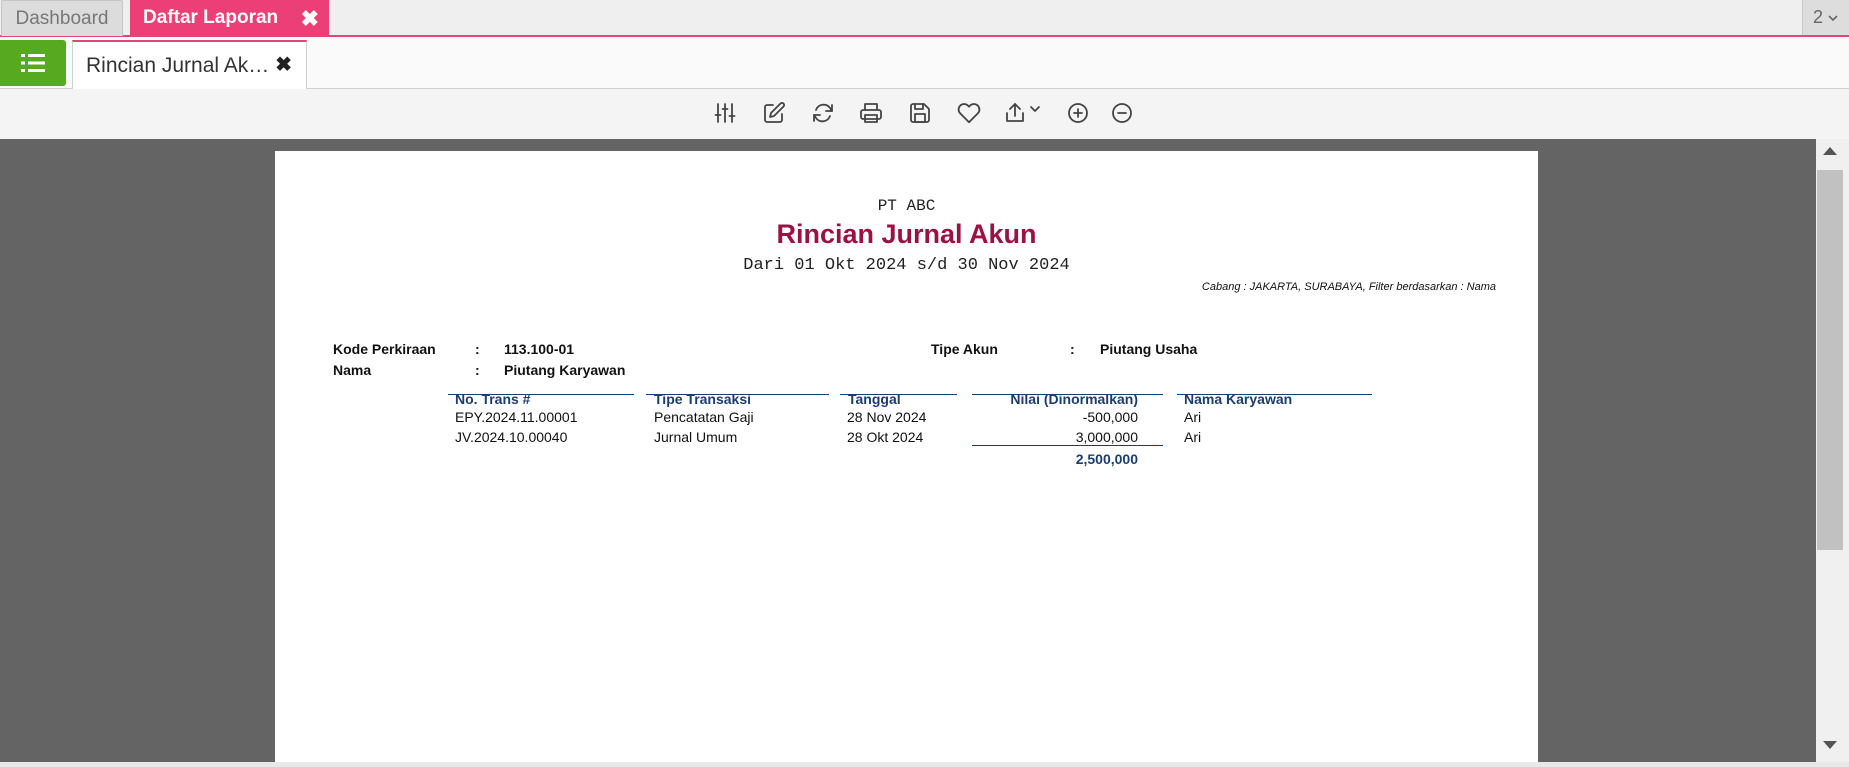 The width and height of the screenshot is (1849, 767). I want to click on report-toolbar, so click(924, 114).